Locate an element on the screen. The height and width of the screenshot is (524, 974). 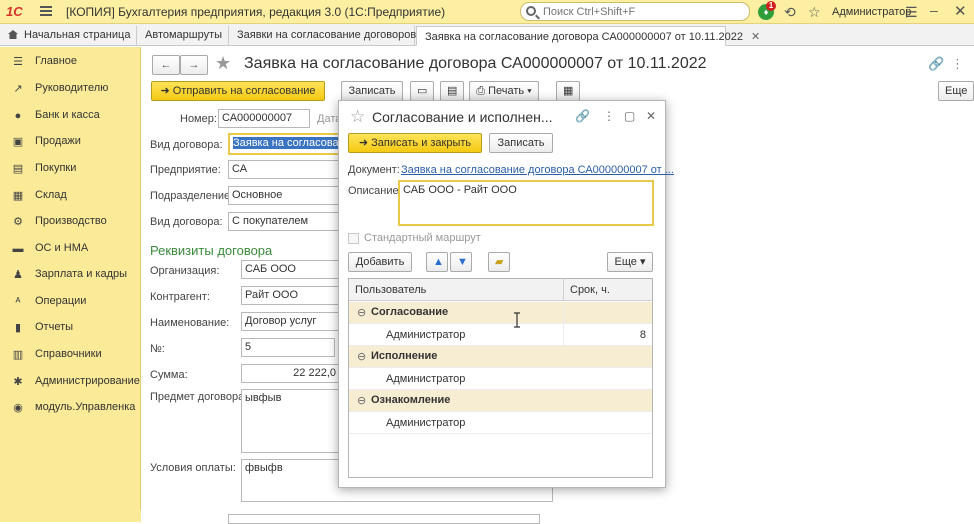
more-button: Еще is located at coordinates (956, 91).